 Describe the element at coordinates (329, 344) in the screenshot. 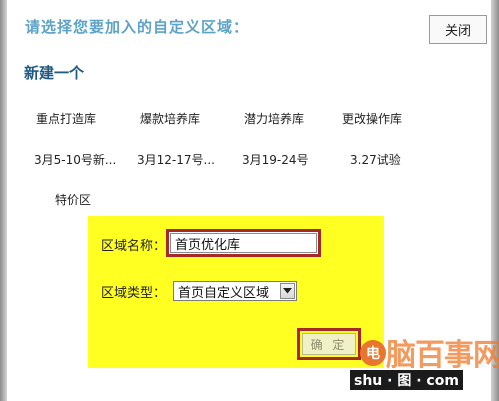

I see `confirm-button: 确 定` at that location.